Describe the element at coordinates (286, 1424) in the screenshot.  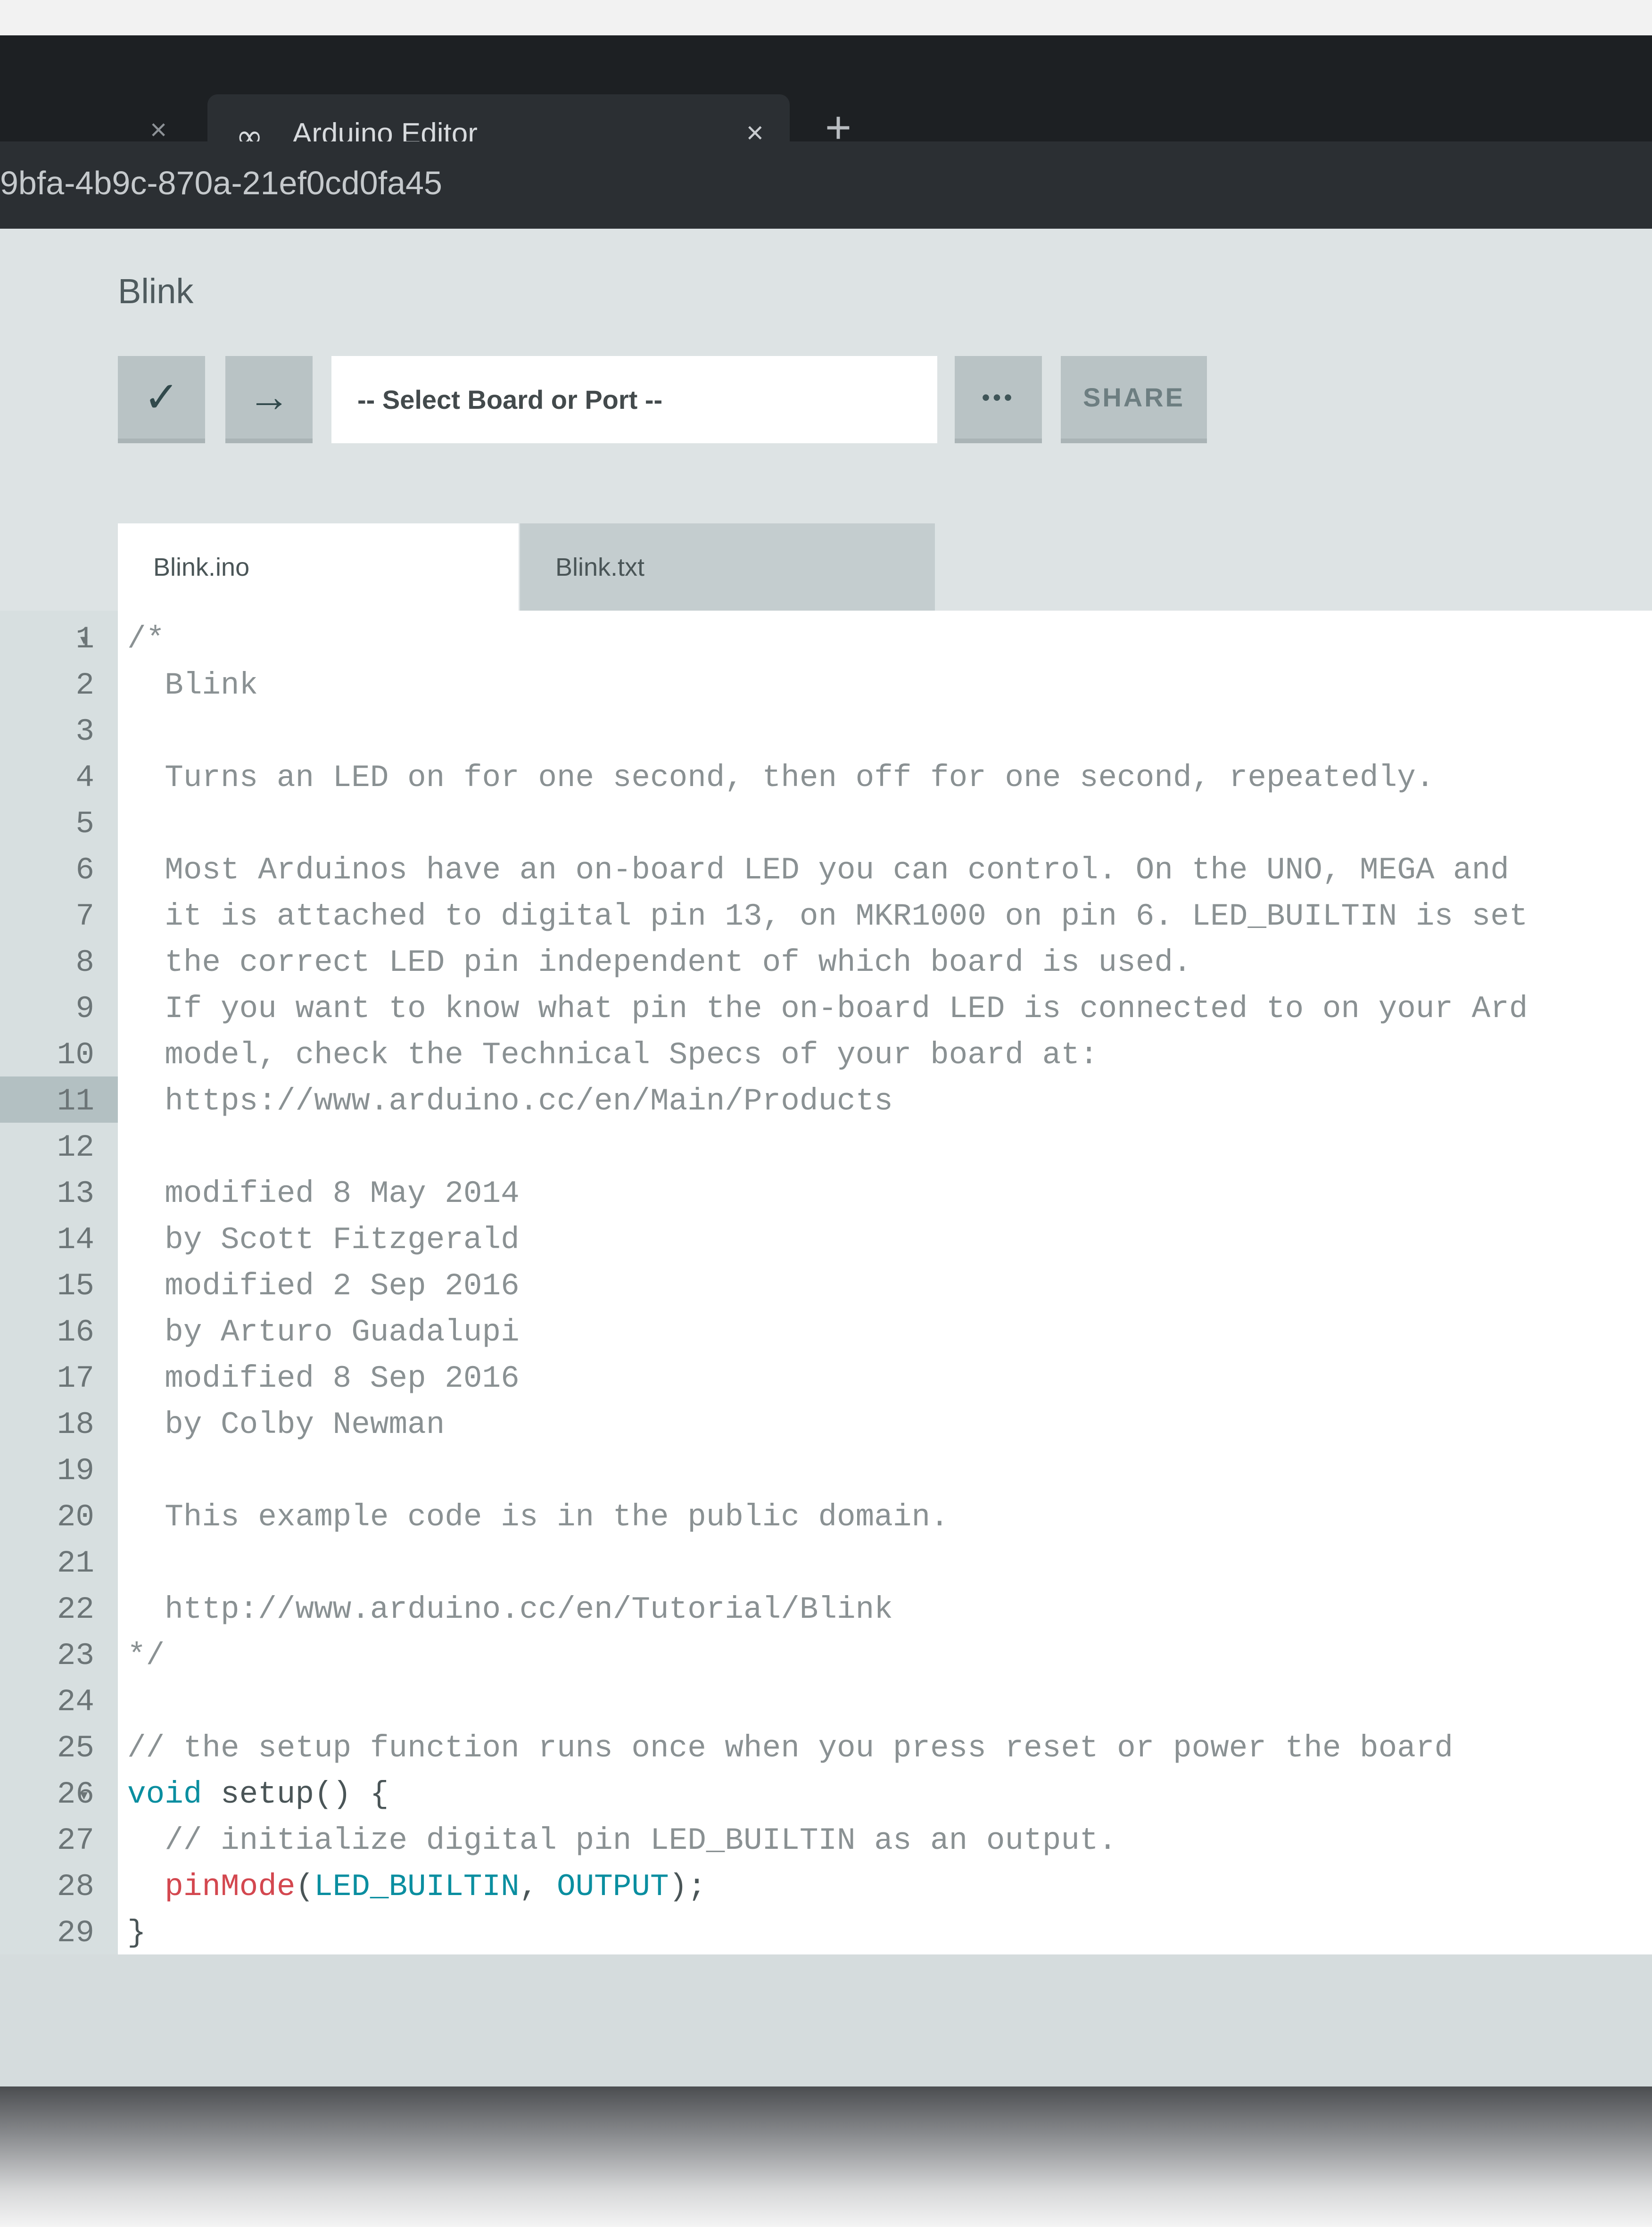
I see `code-line: by Colby Newman` at that location.